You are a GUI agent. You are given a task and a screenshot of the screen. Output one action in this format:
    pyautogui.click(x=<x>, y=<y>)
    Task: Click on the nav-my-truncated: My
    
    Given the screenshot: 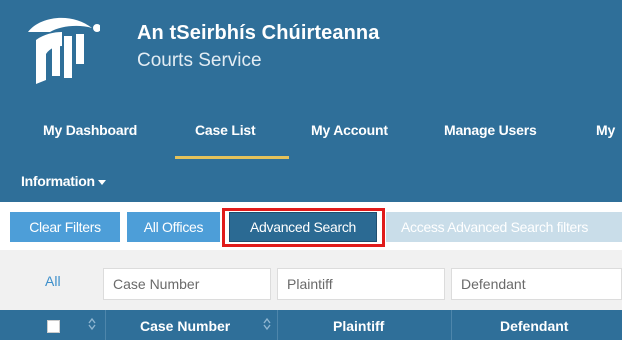 What is the action you would take?
    pyautogui.click(x=605, y=130)
    